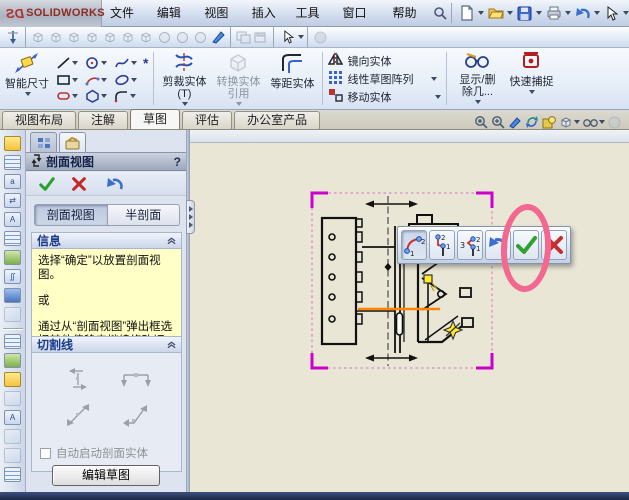 This screenshot has width=629, height=500. Describe the element at coordinates (207, 120) in the screenshot. I see `tab-evaluate: 评估` at that location.